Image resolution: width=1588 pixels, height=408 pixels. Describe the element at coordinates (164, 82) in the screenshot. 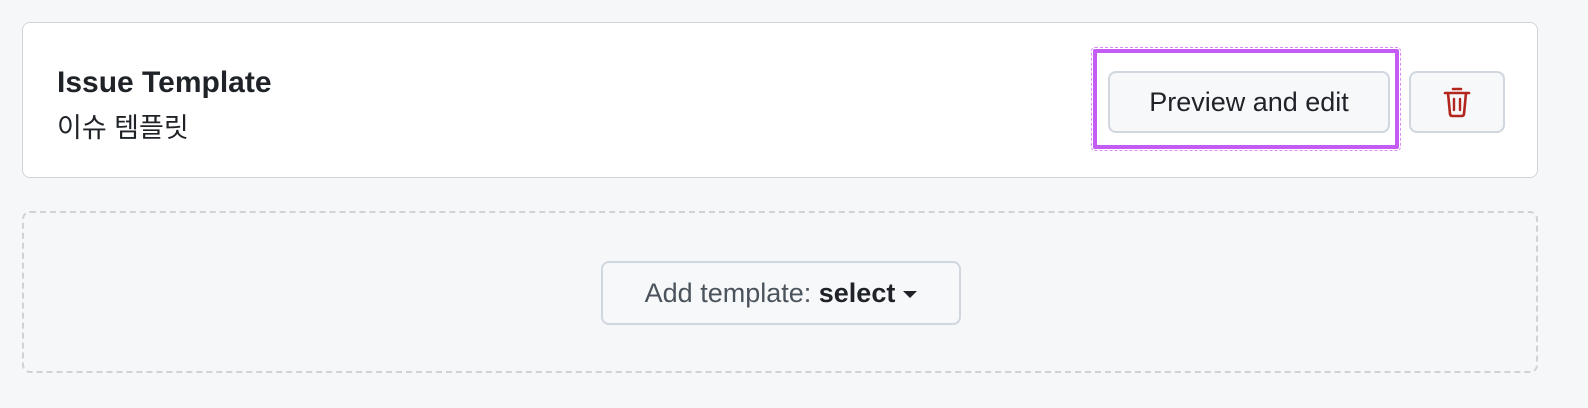

I see `template-name: Issue Template` at that location.